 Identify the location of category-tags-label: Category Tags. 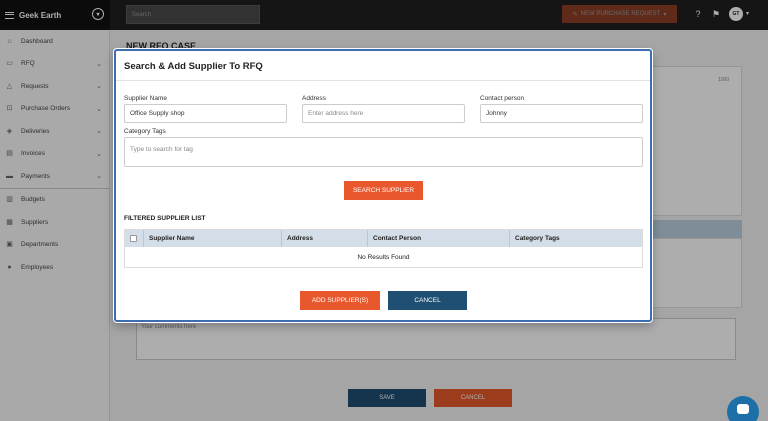
(145, 131).